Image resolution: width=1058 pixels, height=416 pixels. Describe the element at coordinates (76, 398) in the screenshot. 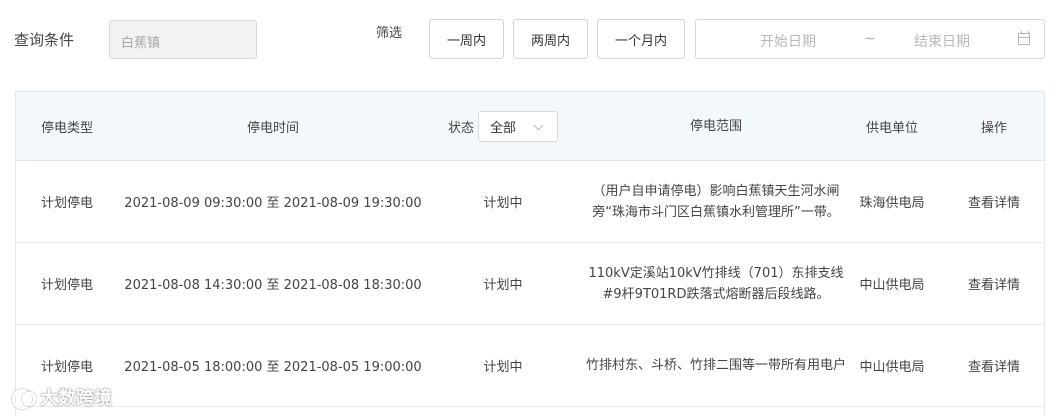

I see `watermark-text: 大数跨境` at that location.